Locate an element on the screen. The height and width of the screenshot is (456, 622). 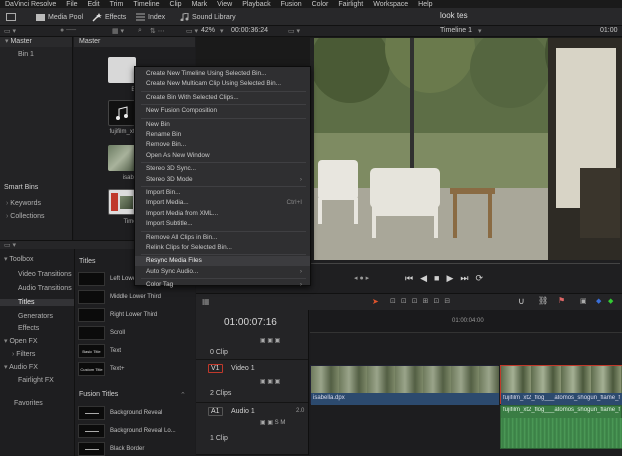
zoom-level: 42% is located at coordinates (208, 30).